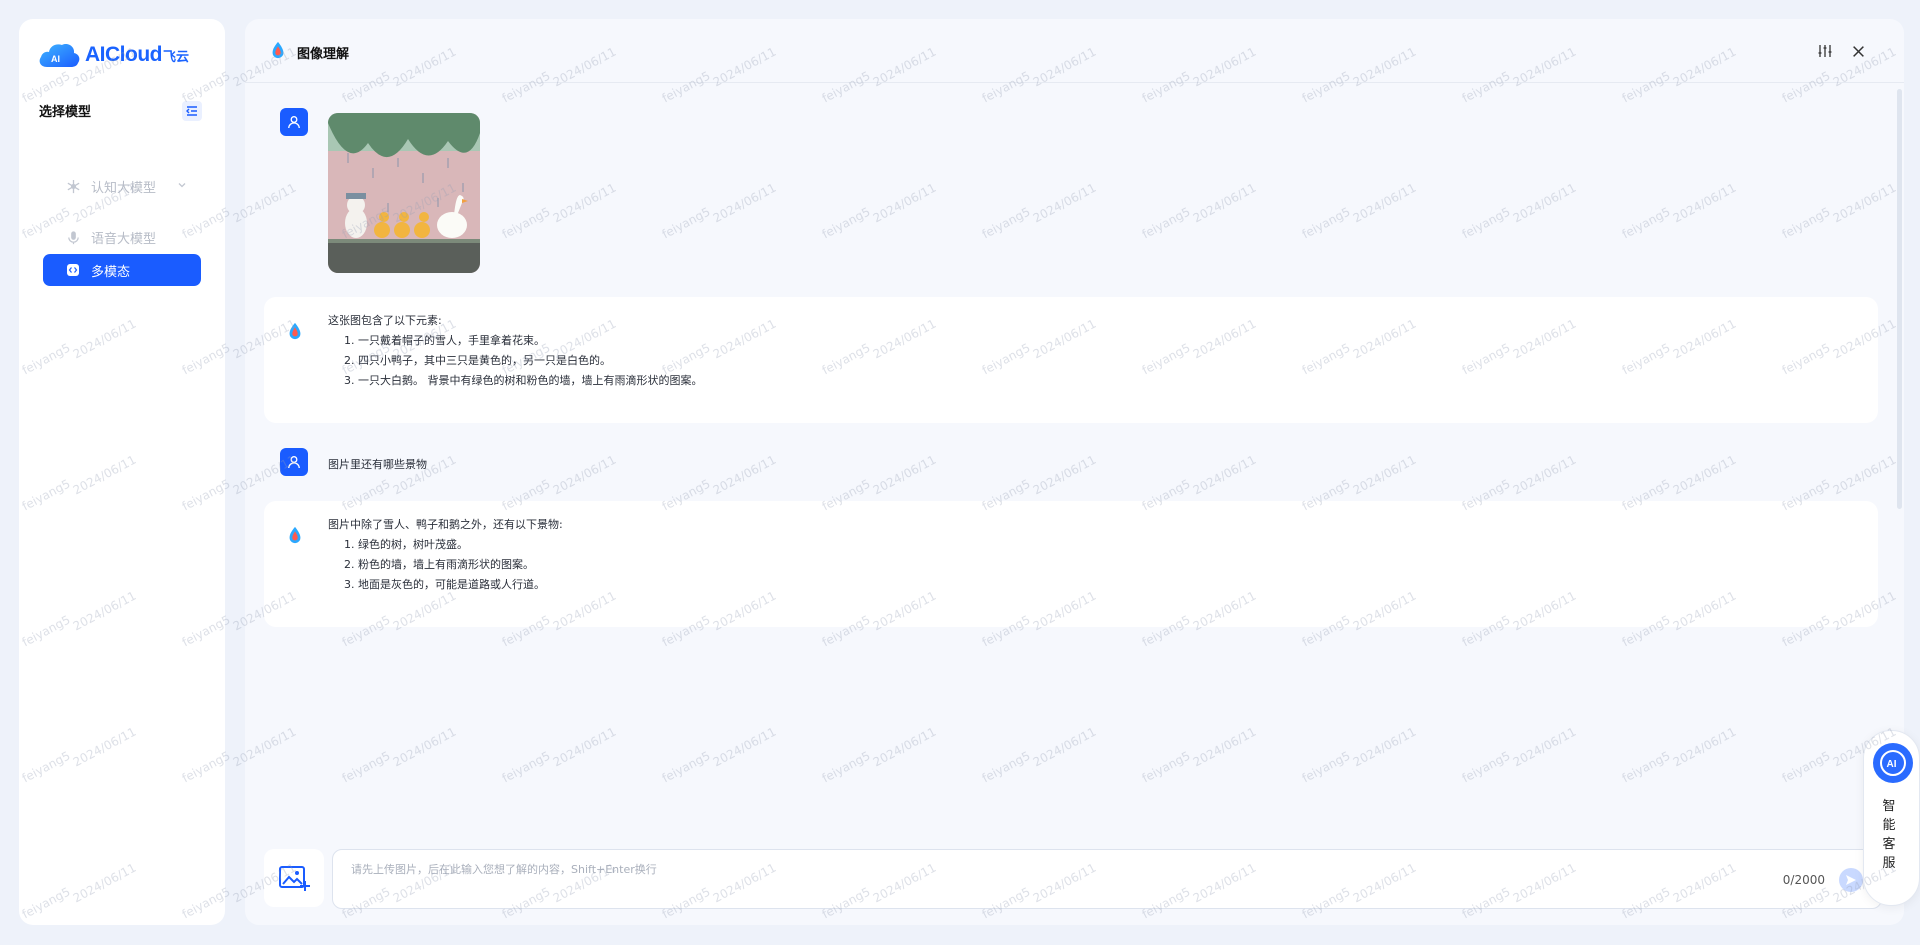 The image size is (1920, 945). What do you see at coordinates (460, 545) in the screenshot?
I see `list-item: 绿色的树，树叶茂盛。` at bounding box center [460, 545].